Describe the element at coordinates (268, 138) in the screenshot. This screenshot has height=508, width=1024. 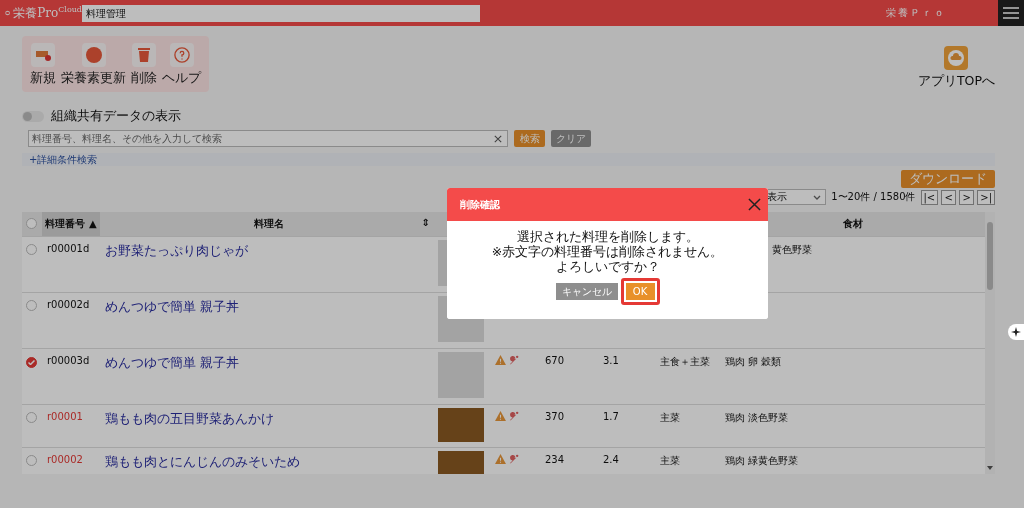
I see `search-field: 料理番号、料理名、その他を入力して検索` at that location.